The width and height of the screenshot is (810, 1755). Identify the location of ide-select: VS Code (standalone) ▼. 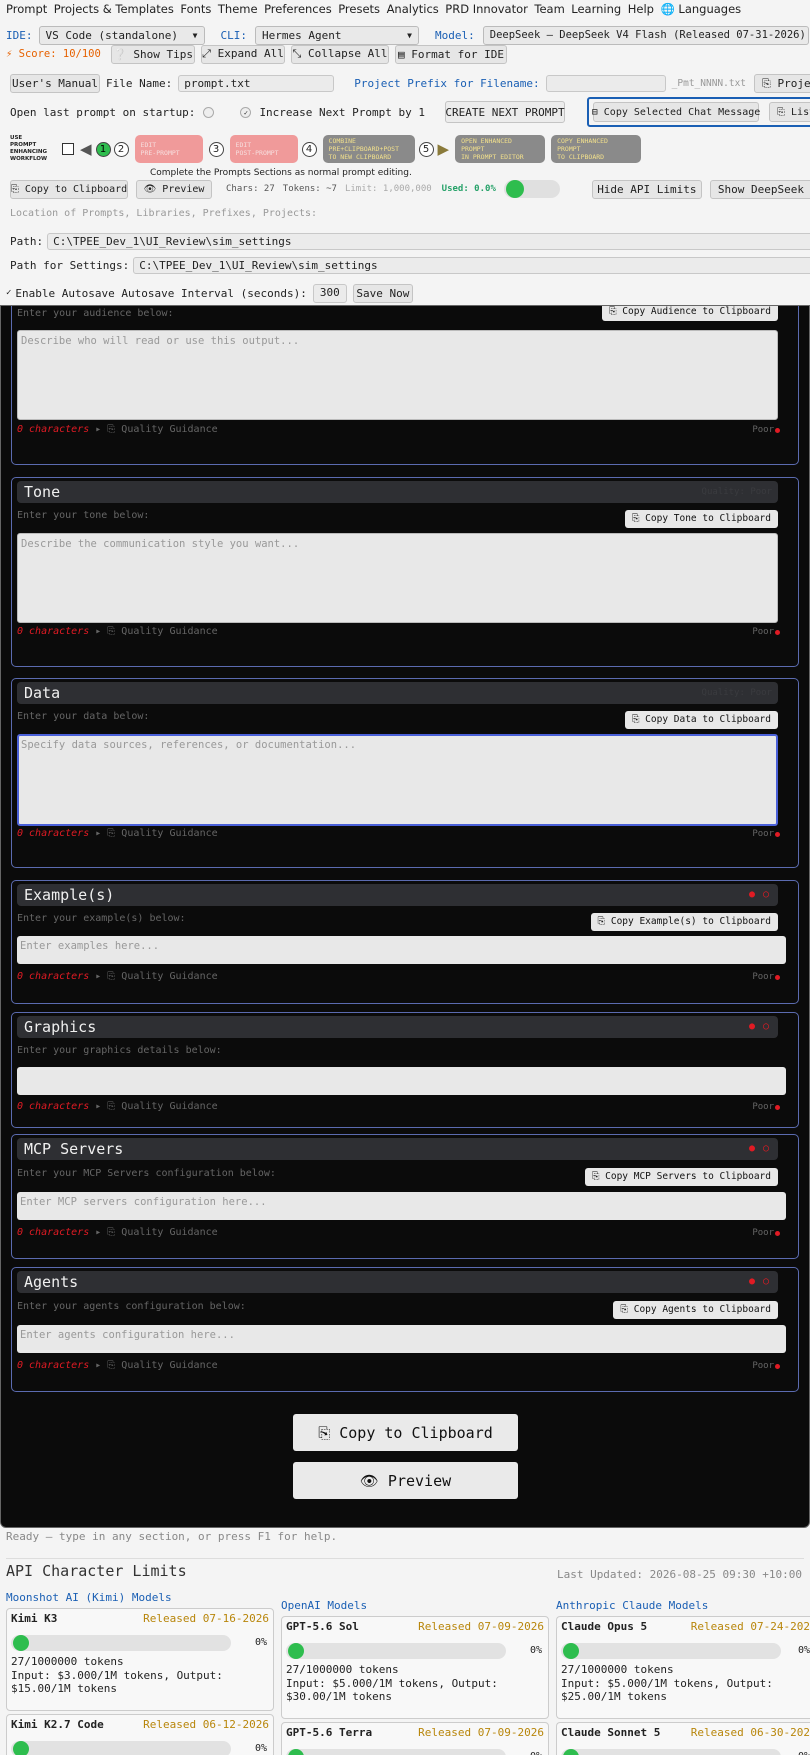
(121, 35).